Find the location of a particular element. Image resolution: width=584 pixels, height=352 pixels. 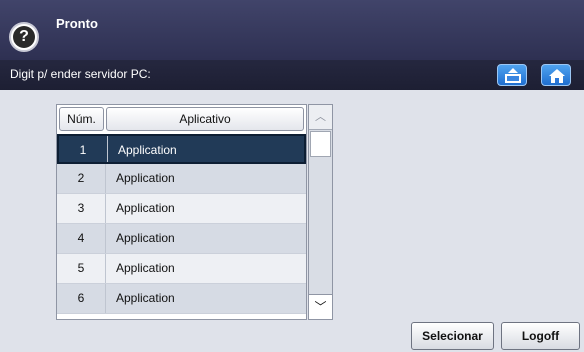

upload-icon is located at coordinates (513, 75).